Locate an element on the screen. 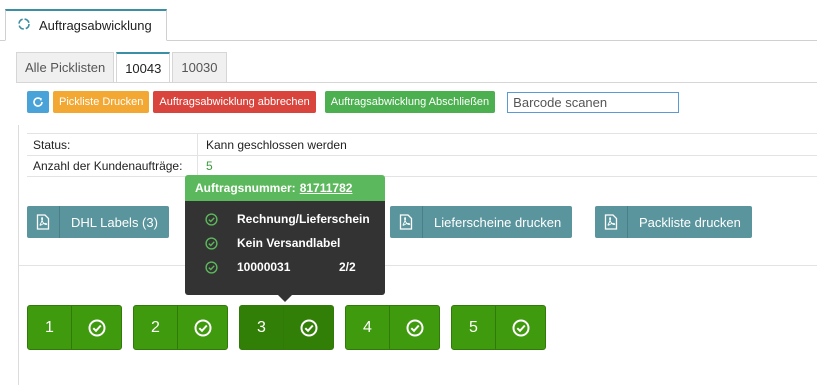 The image size is (817, 385). picklist-tabs: Alle Picklisten 10043 10030 is located at coordinates (122, 67).